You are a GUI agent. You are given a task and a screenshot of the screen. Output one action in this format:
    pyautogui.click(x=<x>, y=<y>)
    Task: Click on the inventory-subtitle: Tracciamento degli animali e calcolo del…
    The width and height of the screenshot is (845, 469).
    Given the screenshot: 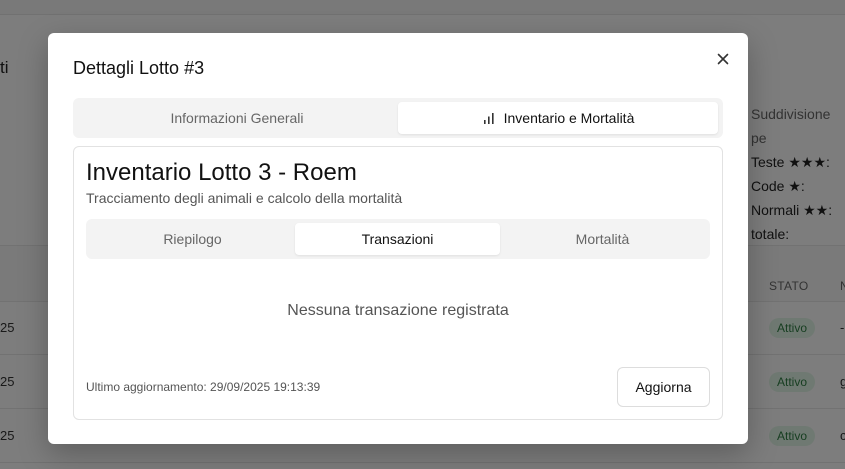 What is the action you would take?
    pyautogui.click(x=244, y=198)
    